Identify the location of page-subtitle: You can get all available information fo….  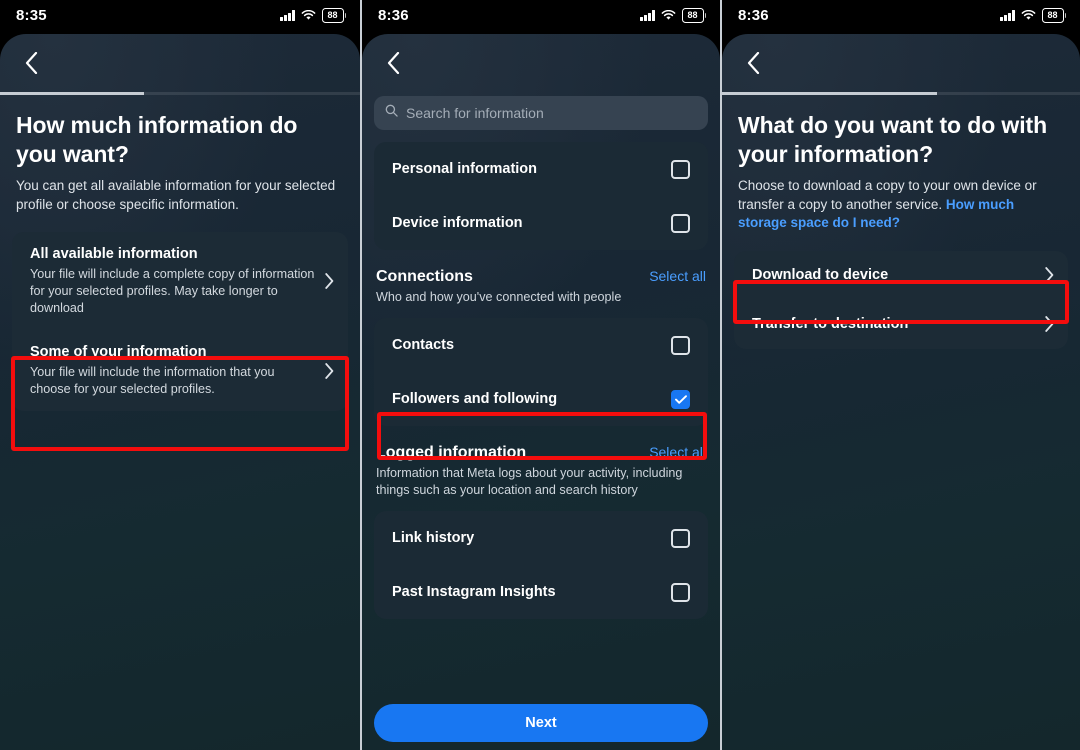
(176, 195).